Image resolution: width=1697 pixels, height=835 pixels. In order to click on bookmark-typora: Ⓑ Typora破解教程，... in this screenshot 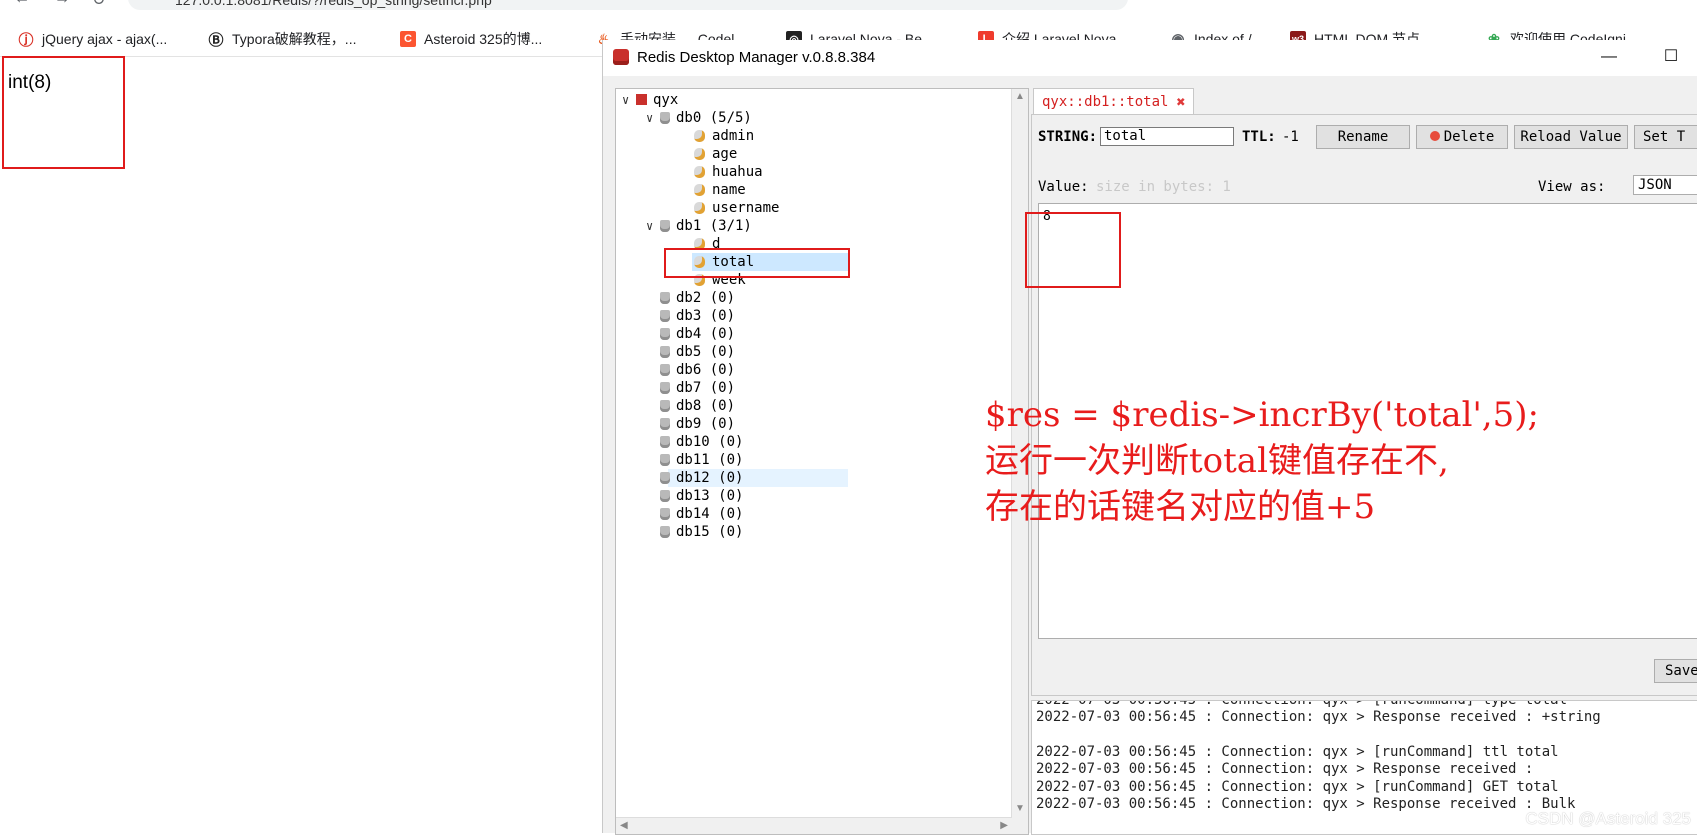, I will do `click(282, 39)`.